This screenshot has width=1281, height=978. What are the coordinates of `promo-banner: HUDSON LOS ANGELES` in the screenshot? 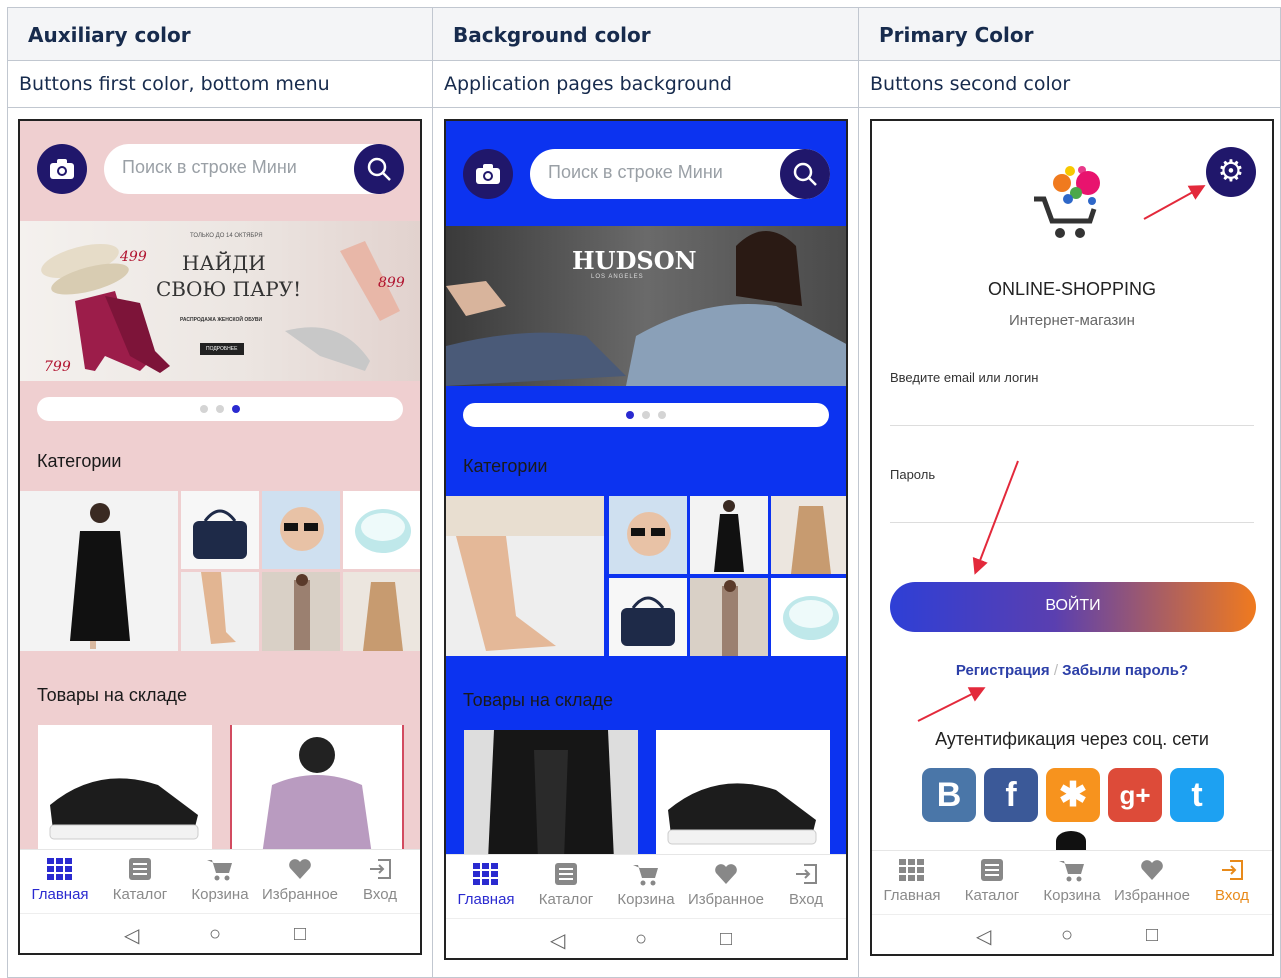 It's located at (646, 306).